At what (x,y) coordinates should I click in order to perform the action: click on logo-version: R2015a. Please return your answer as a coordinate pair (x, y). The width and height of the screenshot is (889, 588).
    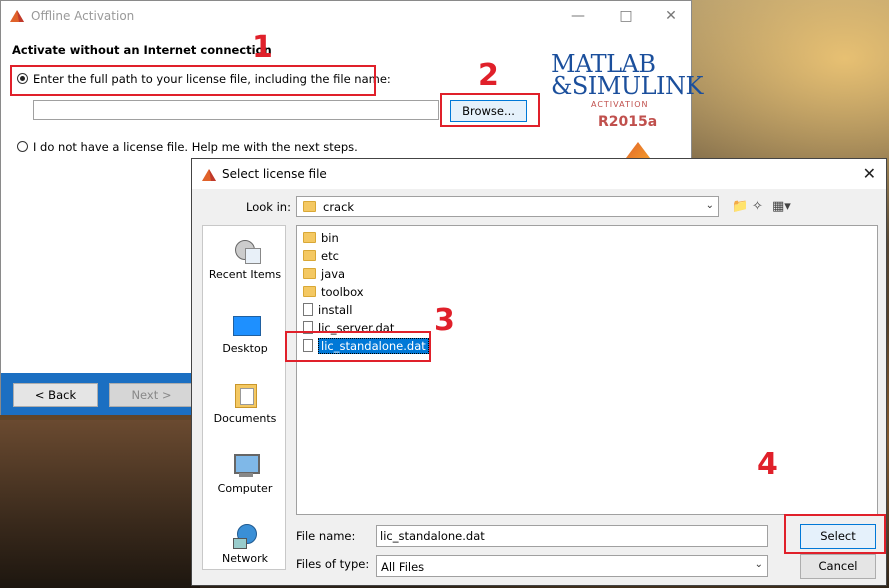
    Looking at the image, I should click on (628, 122).